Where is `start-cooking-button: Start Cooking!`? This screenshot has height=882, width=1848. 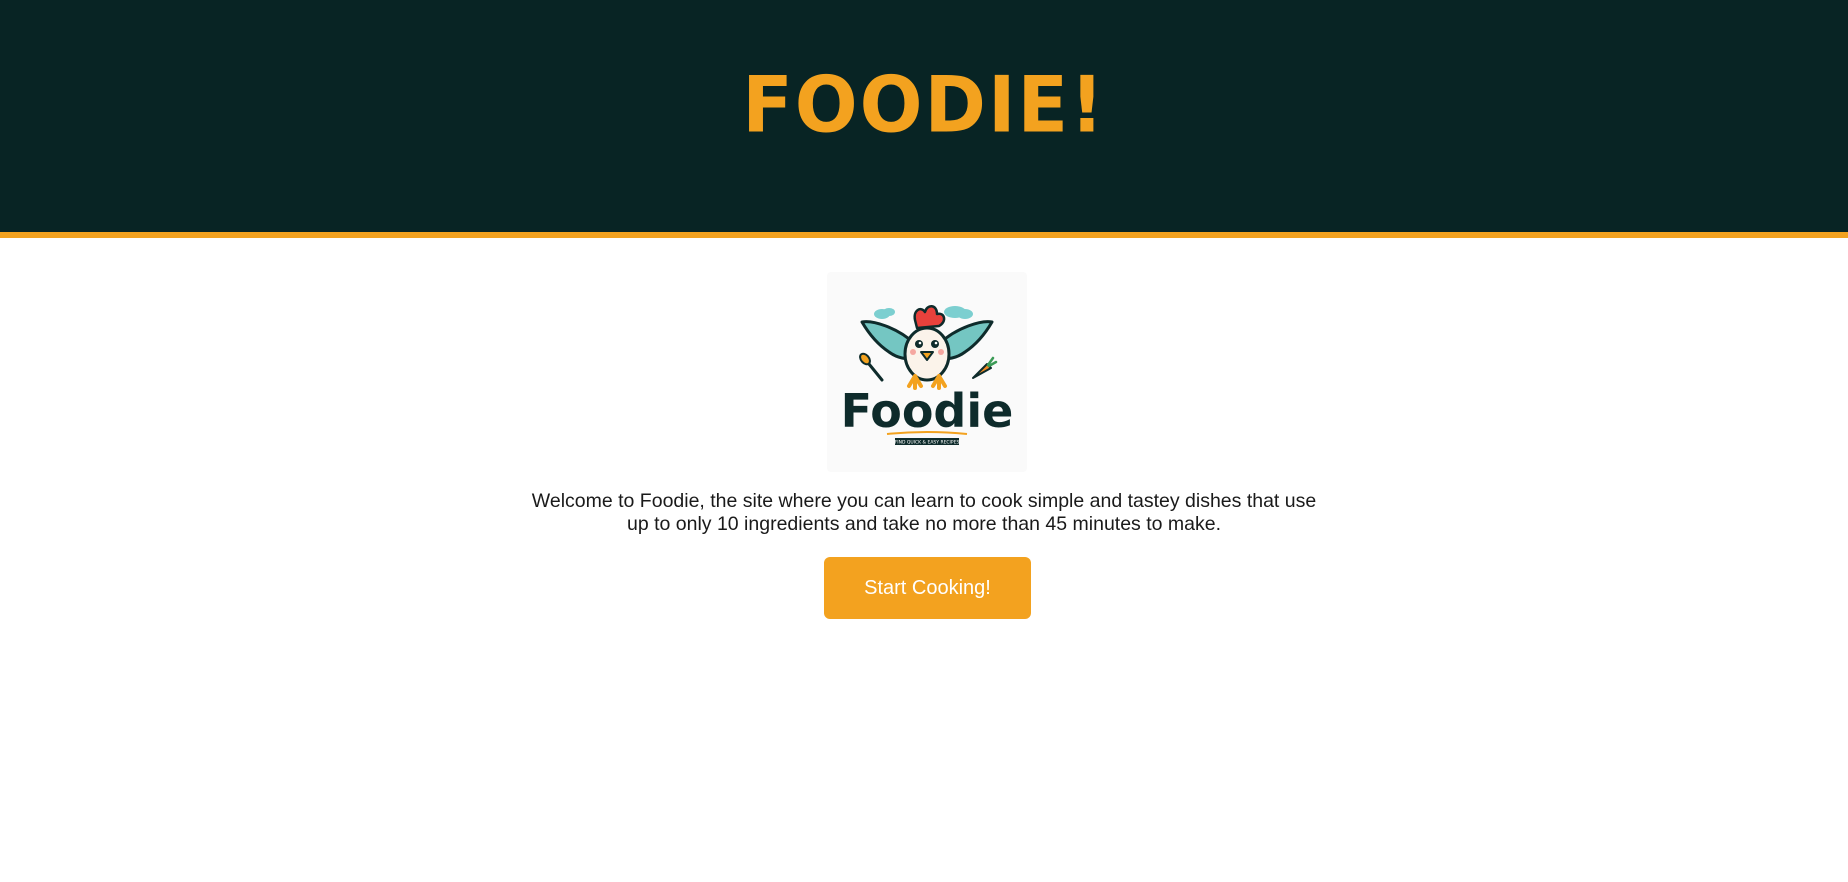 start-cooking-button: Start Cooking! is located at coordinates (927, 588).